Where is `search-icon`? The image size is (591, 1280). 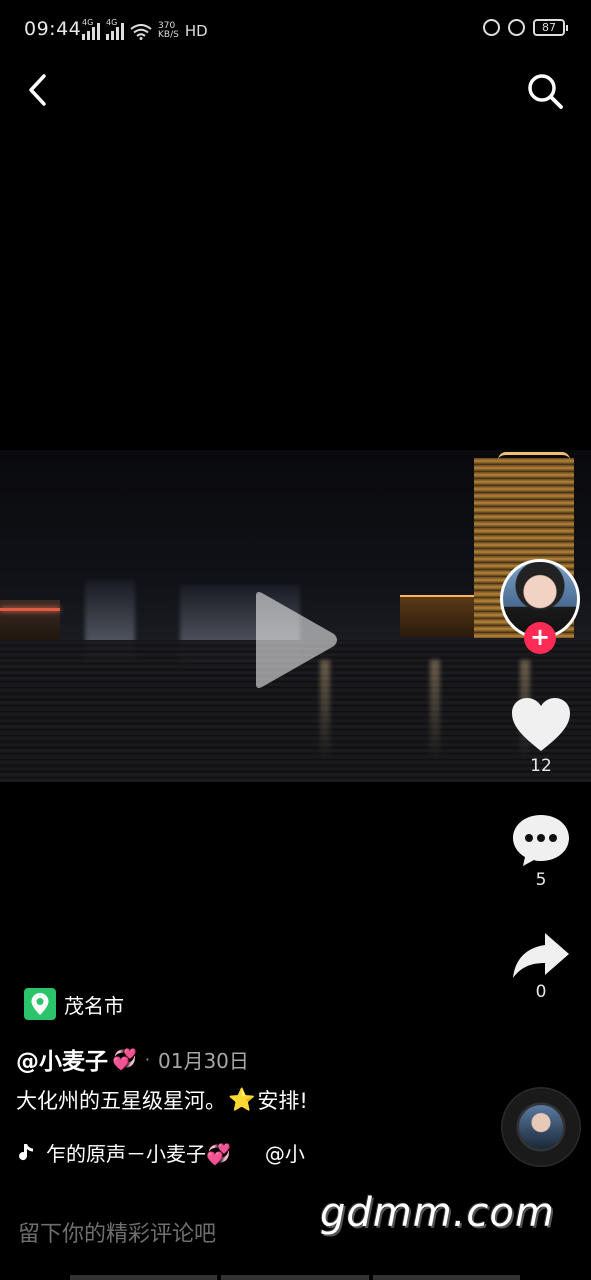
search-icon is located at coordinates (545, 91).